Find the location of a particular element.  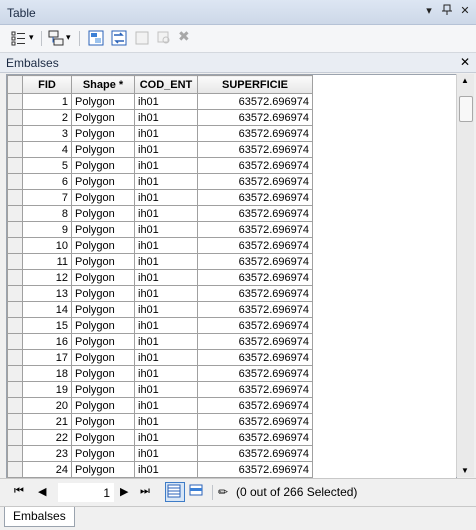

cell-fid: 6 is located at coordinates (47, 181).